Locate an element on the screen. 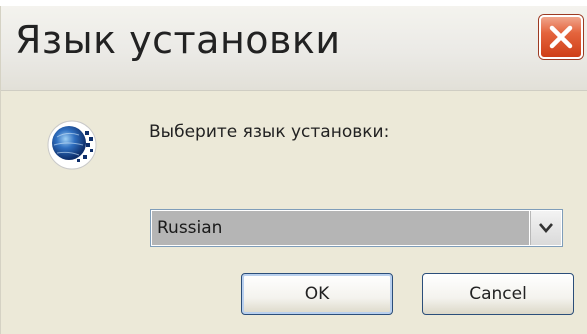 This screenshot has width=587, height=334. window-title: Язык установки is located at coordinates (178, 40).